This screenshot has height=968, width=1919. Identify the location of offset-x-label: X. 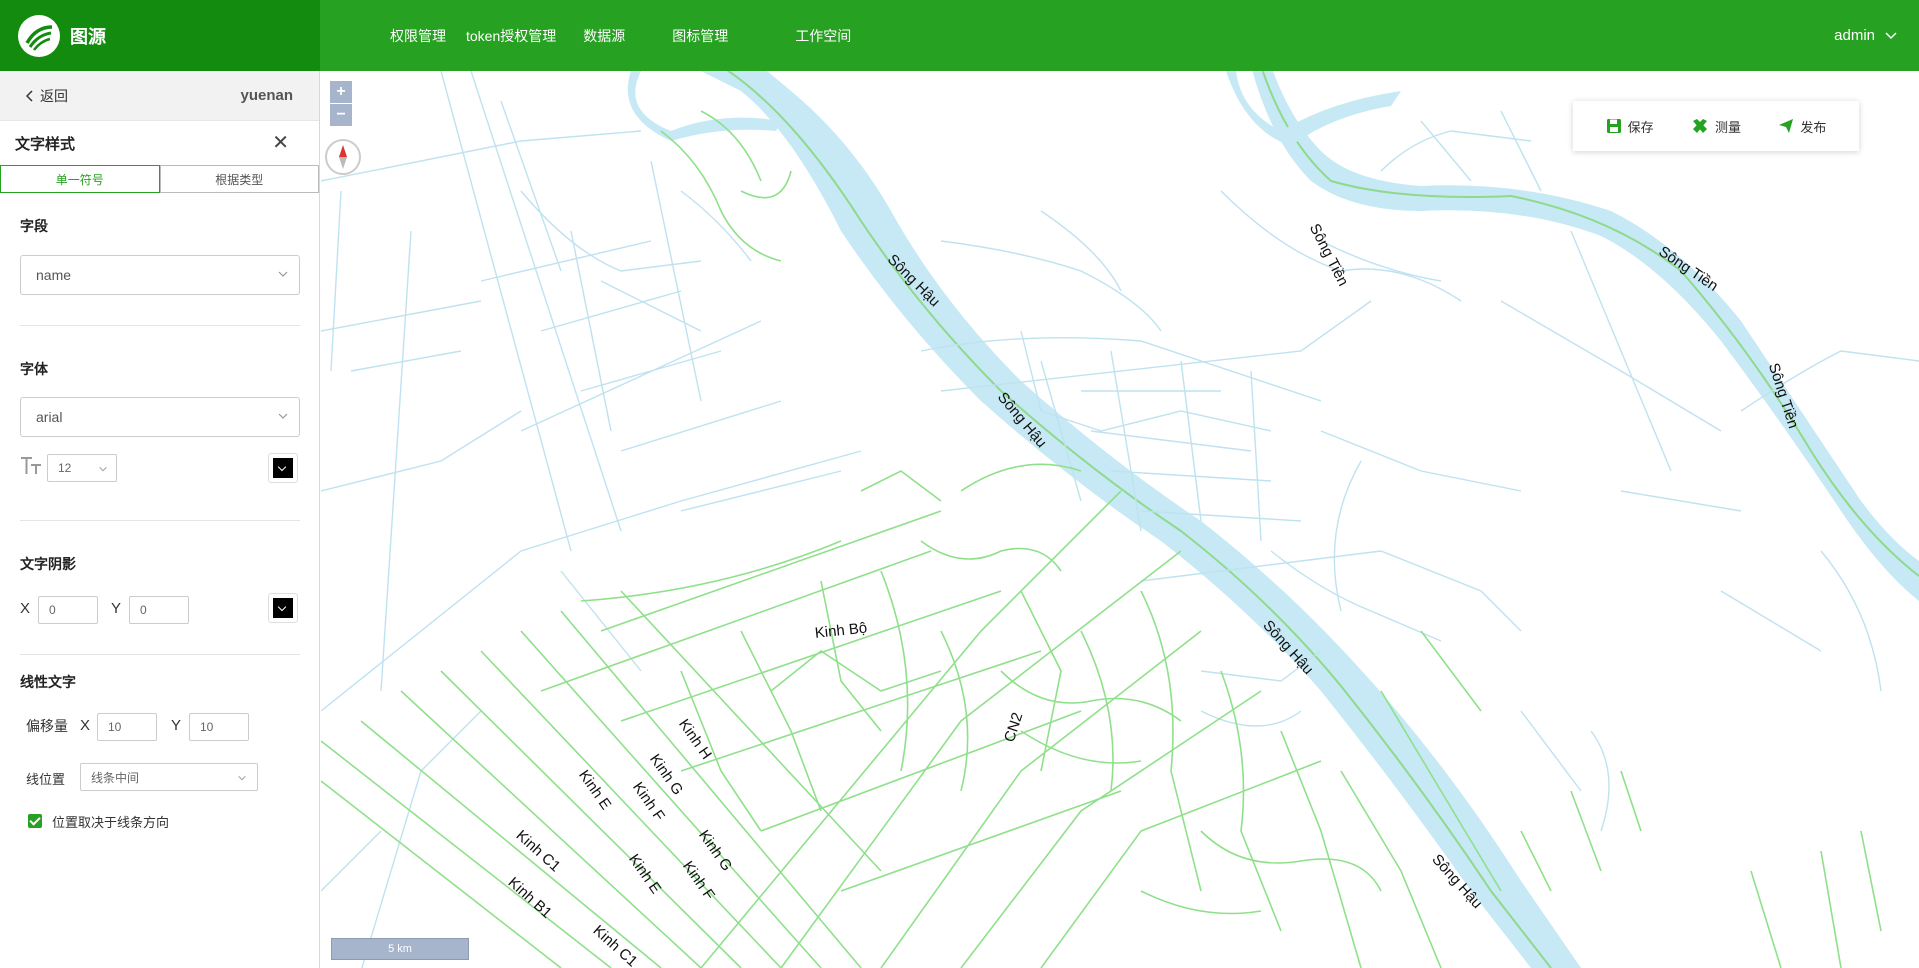
(85, 725).